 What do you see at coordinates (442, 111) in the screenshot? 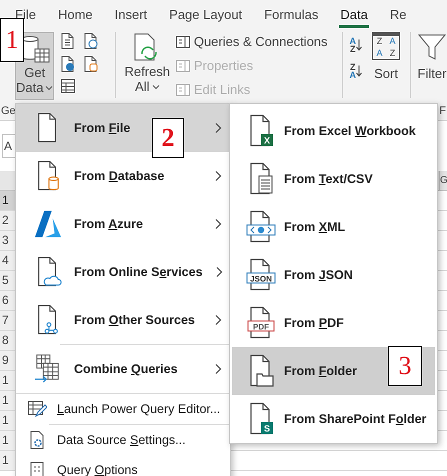
I see `group-label: F` at bounding box center [442, 111].